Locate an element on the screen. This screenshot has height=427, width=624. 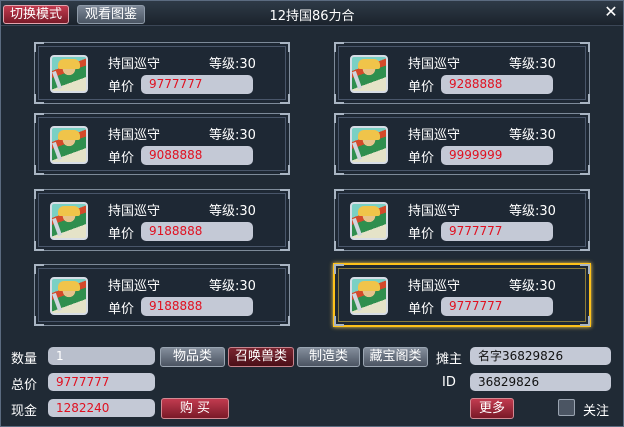
total-price-value: 9777777 is located at coordinates (101, 382).